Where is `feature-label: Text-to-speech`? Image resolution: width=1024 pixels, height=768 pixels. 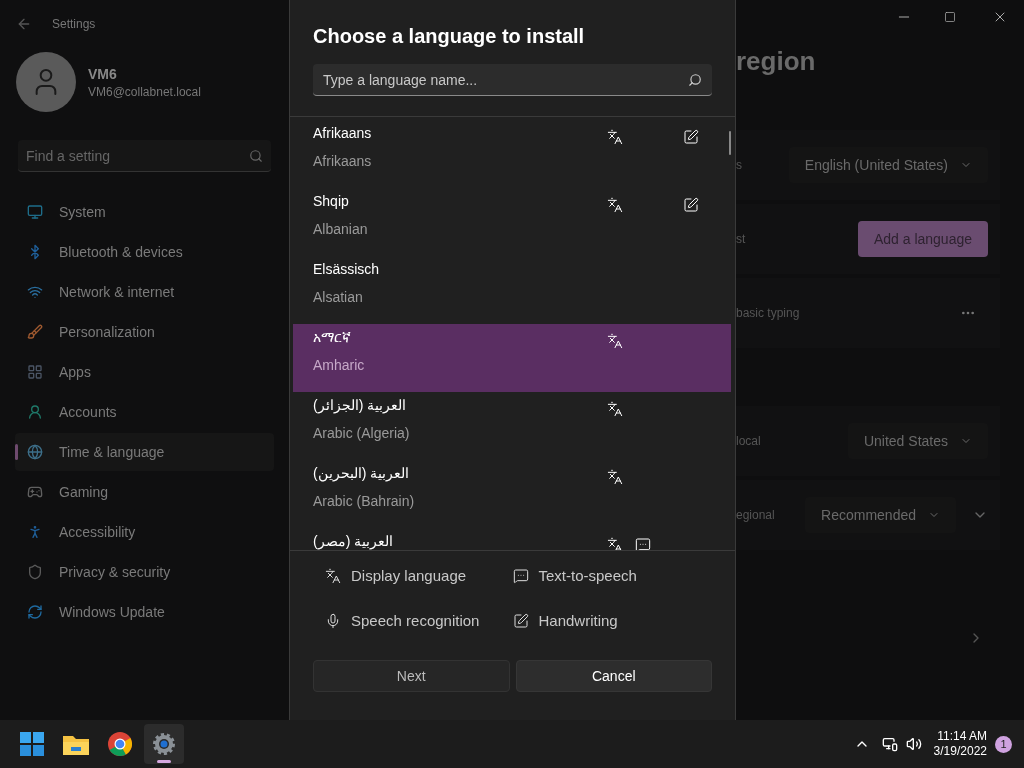 feature-label: Text-to-speech is located at coordinates (587, 576).